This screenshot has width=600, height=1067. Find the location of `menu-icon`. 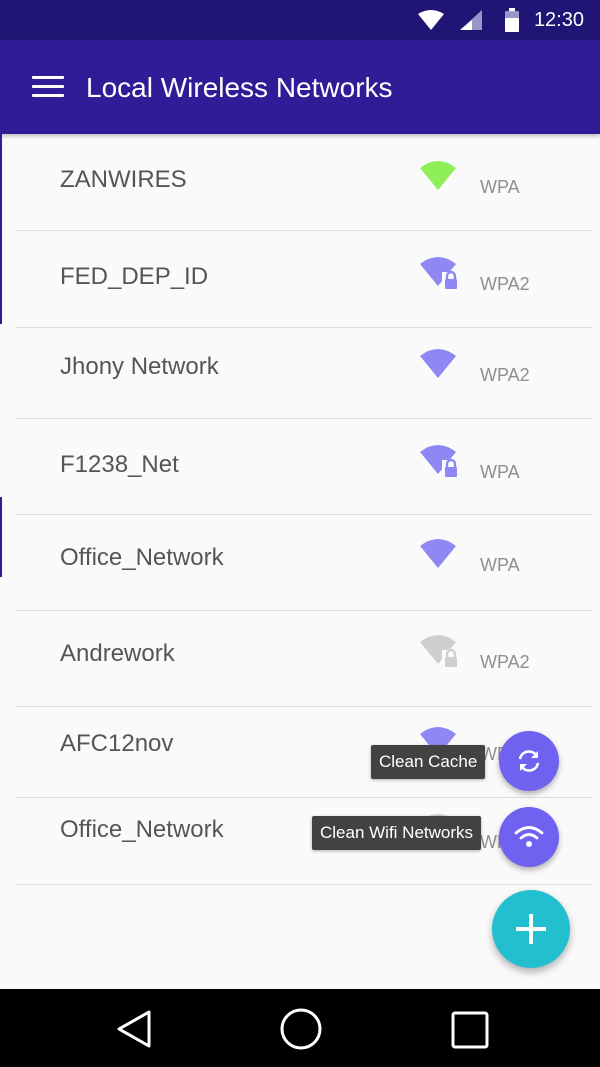

menu-icon is located at coordinates (48, 87).